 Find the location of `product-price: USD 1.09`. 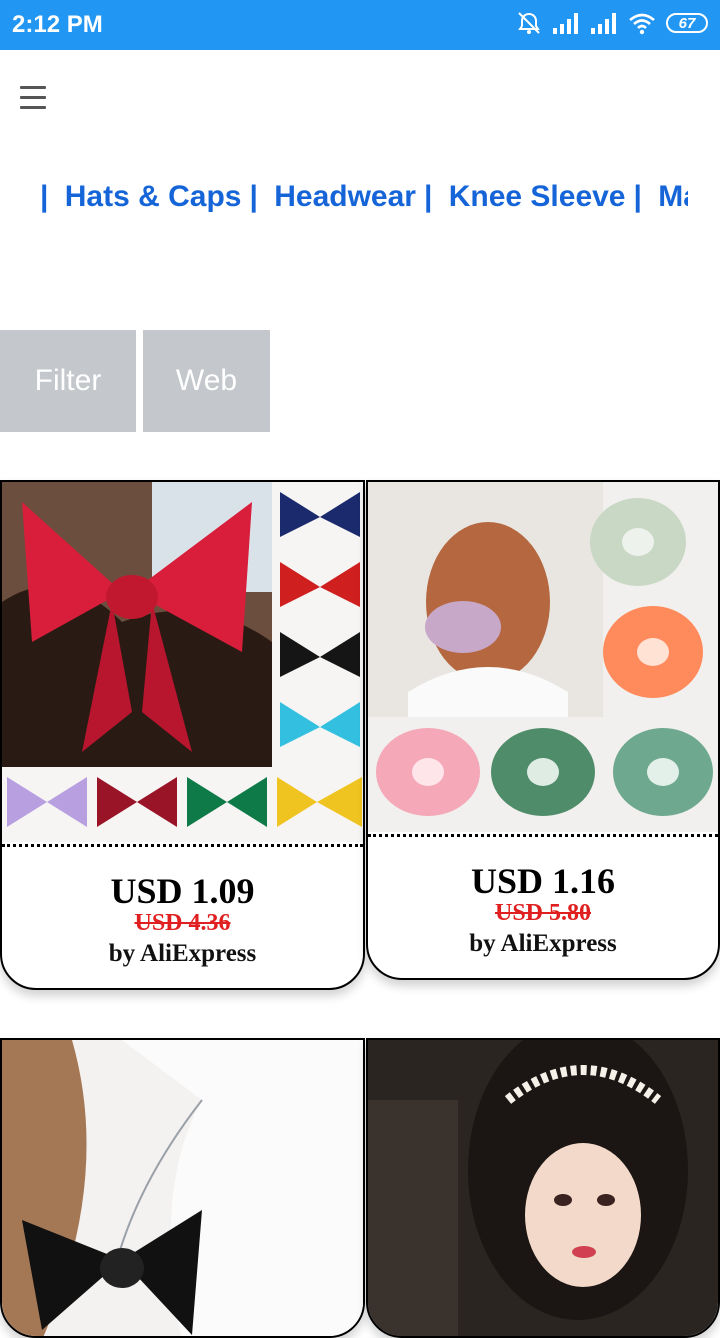

product-price: USD 1.09 is located at coordinates (182, 891).